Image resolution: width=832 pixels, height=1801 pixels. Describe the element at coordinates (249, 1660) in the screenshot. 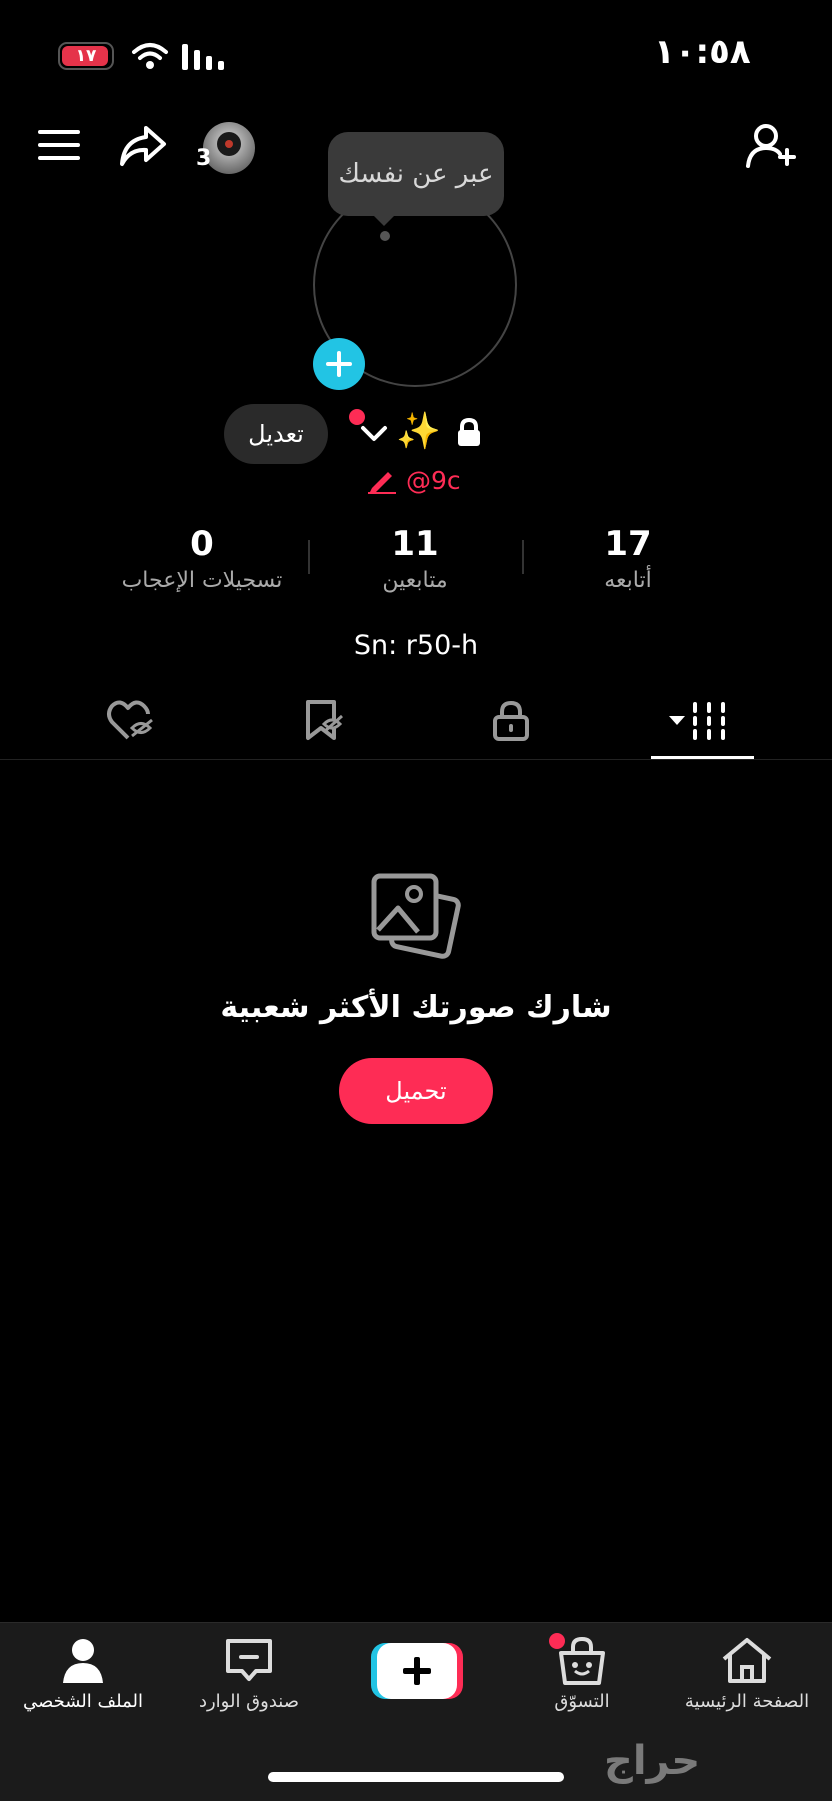

I see `inbox-icon` at that location.